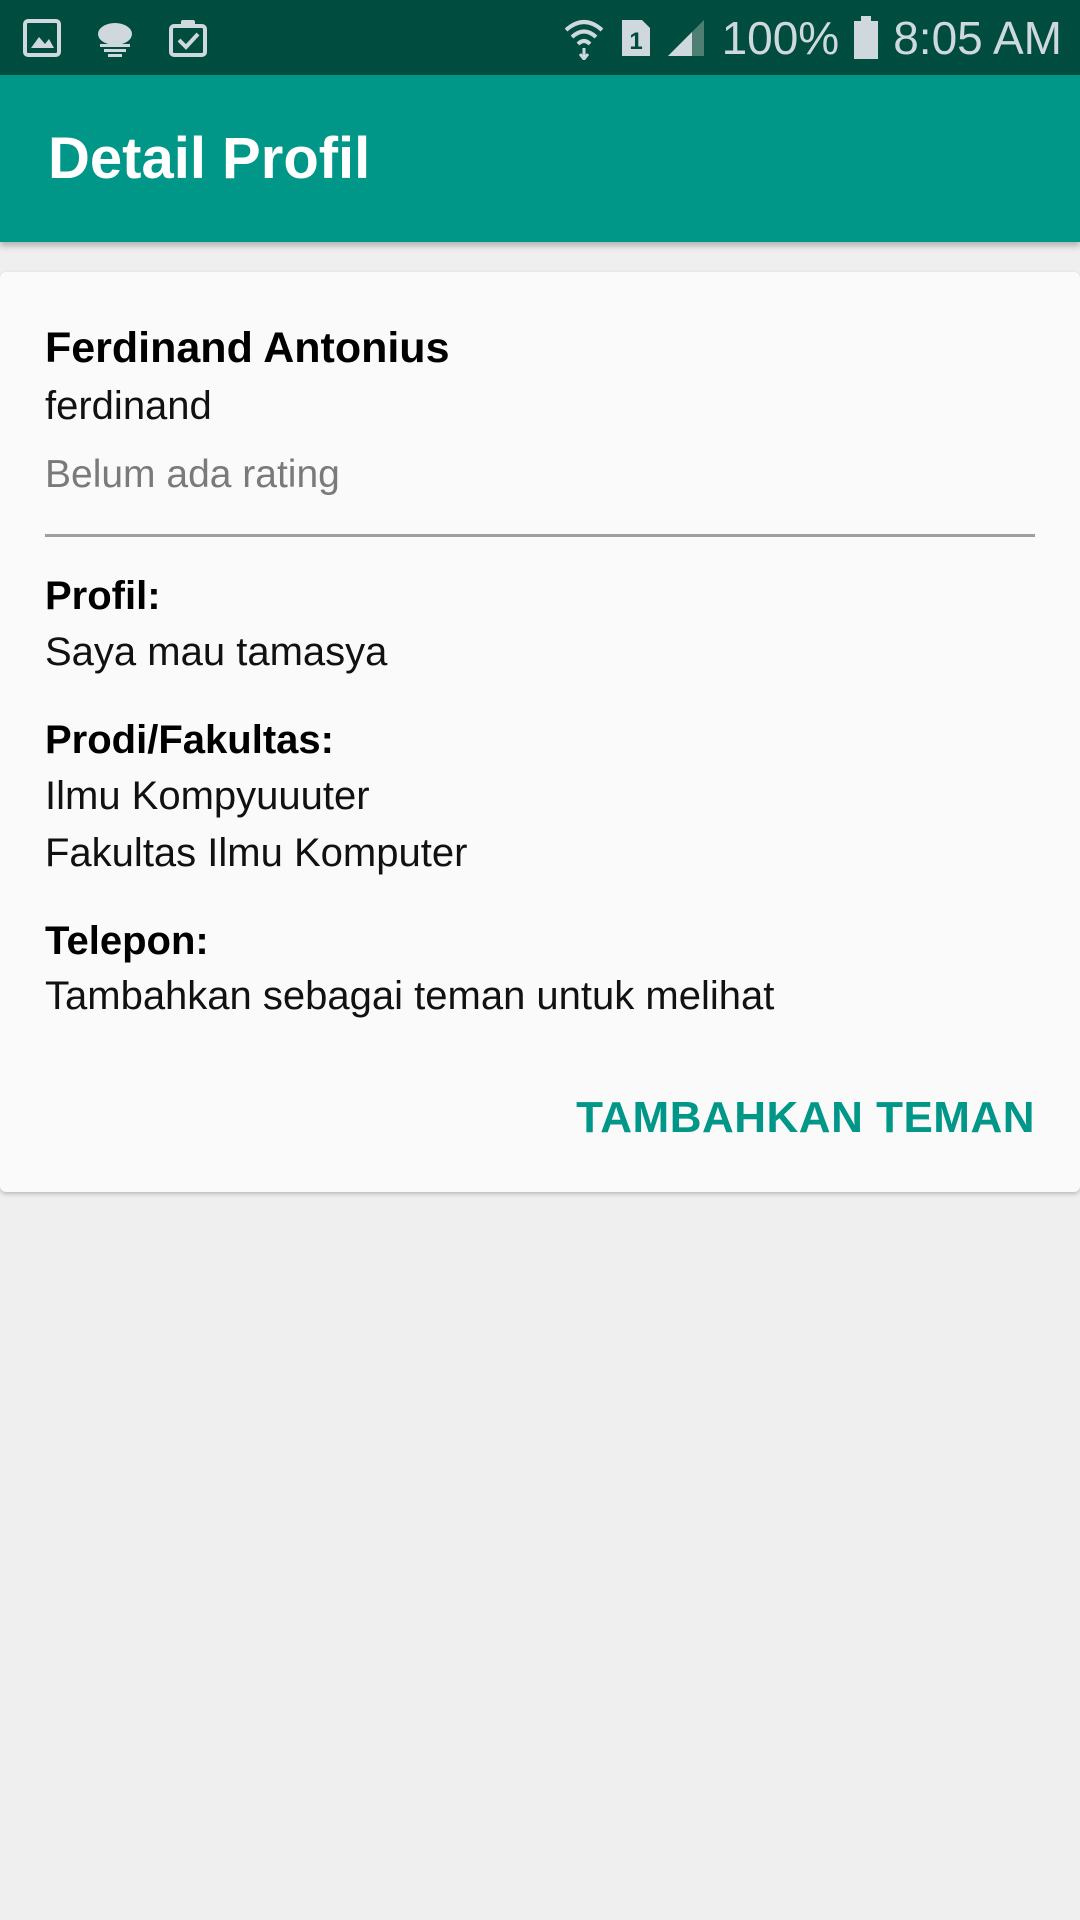 This screenshot has width=1080, height=1920. I want to click on clipboard-check-icon, so click(188, 38).